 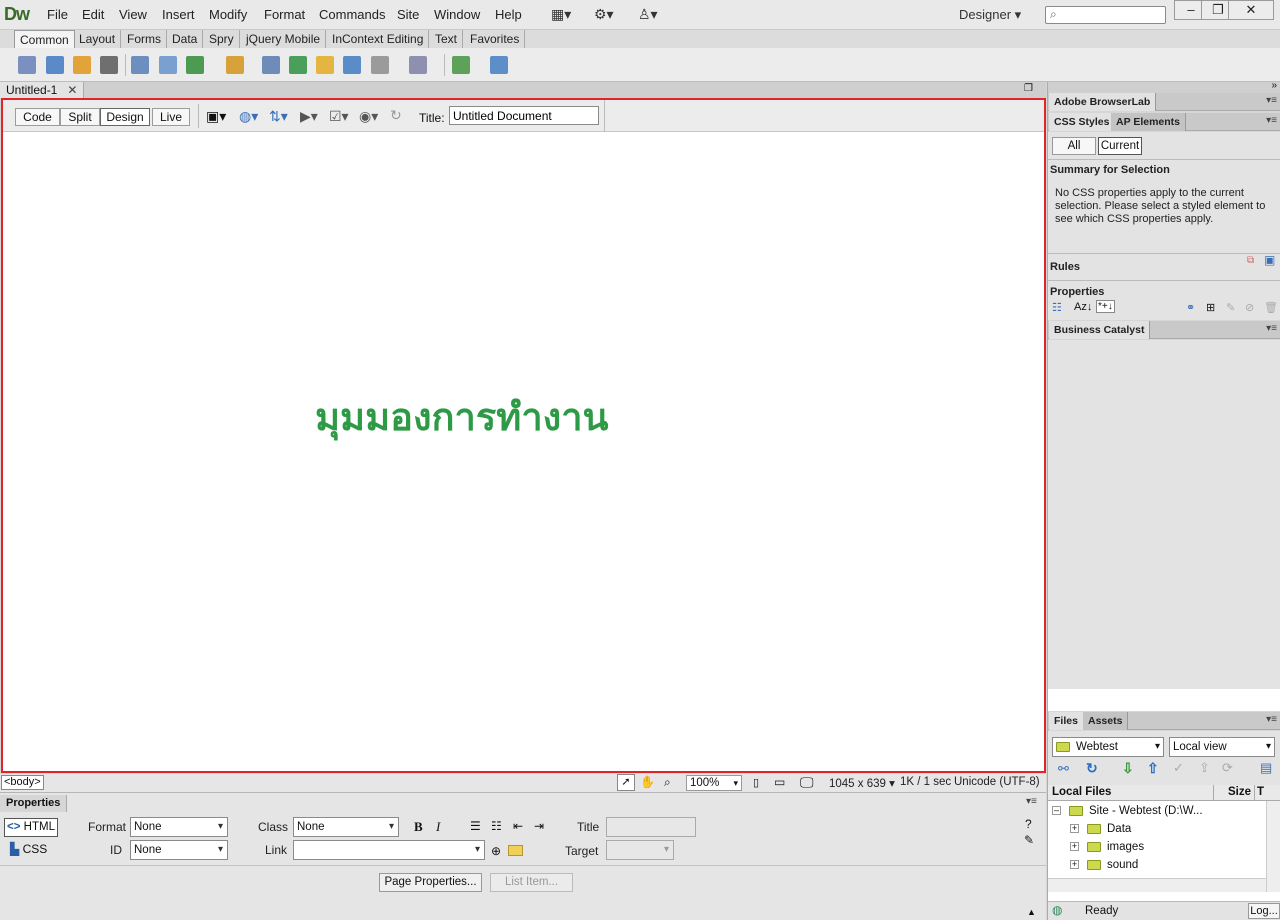 What do you see at coordinates (1148, 122) in the screenshot?
I see `tab-ap-elements: AP Elements` at bounding box center [1148, 122].